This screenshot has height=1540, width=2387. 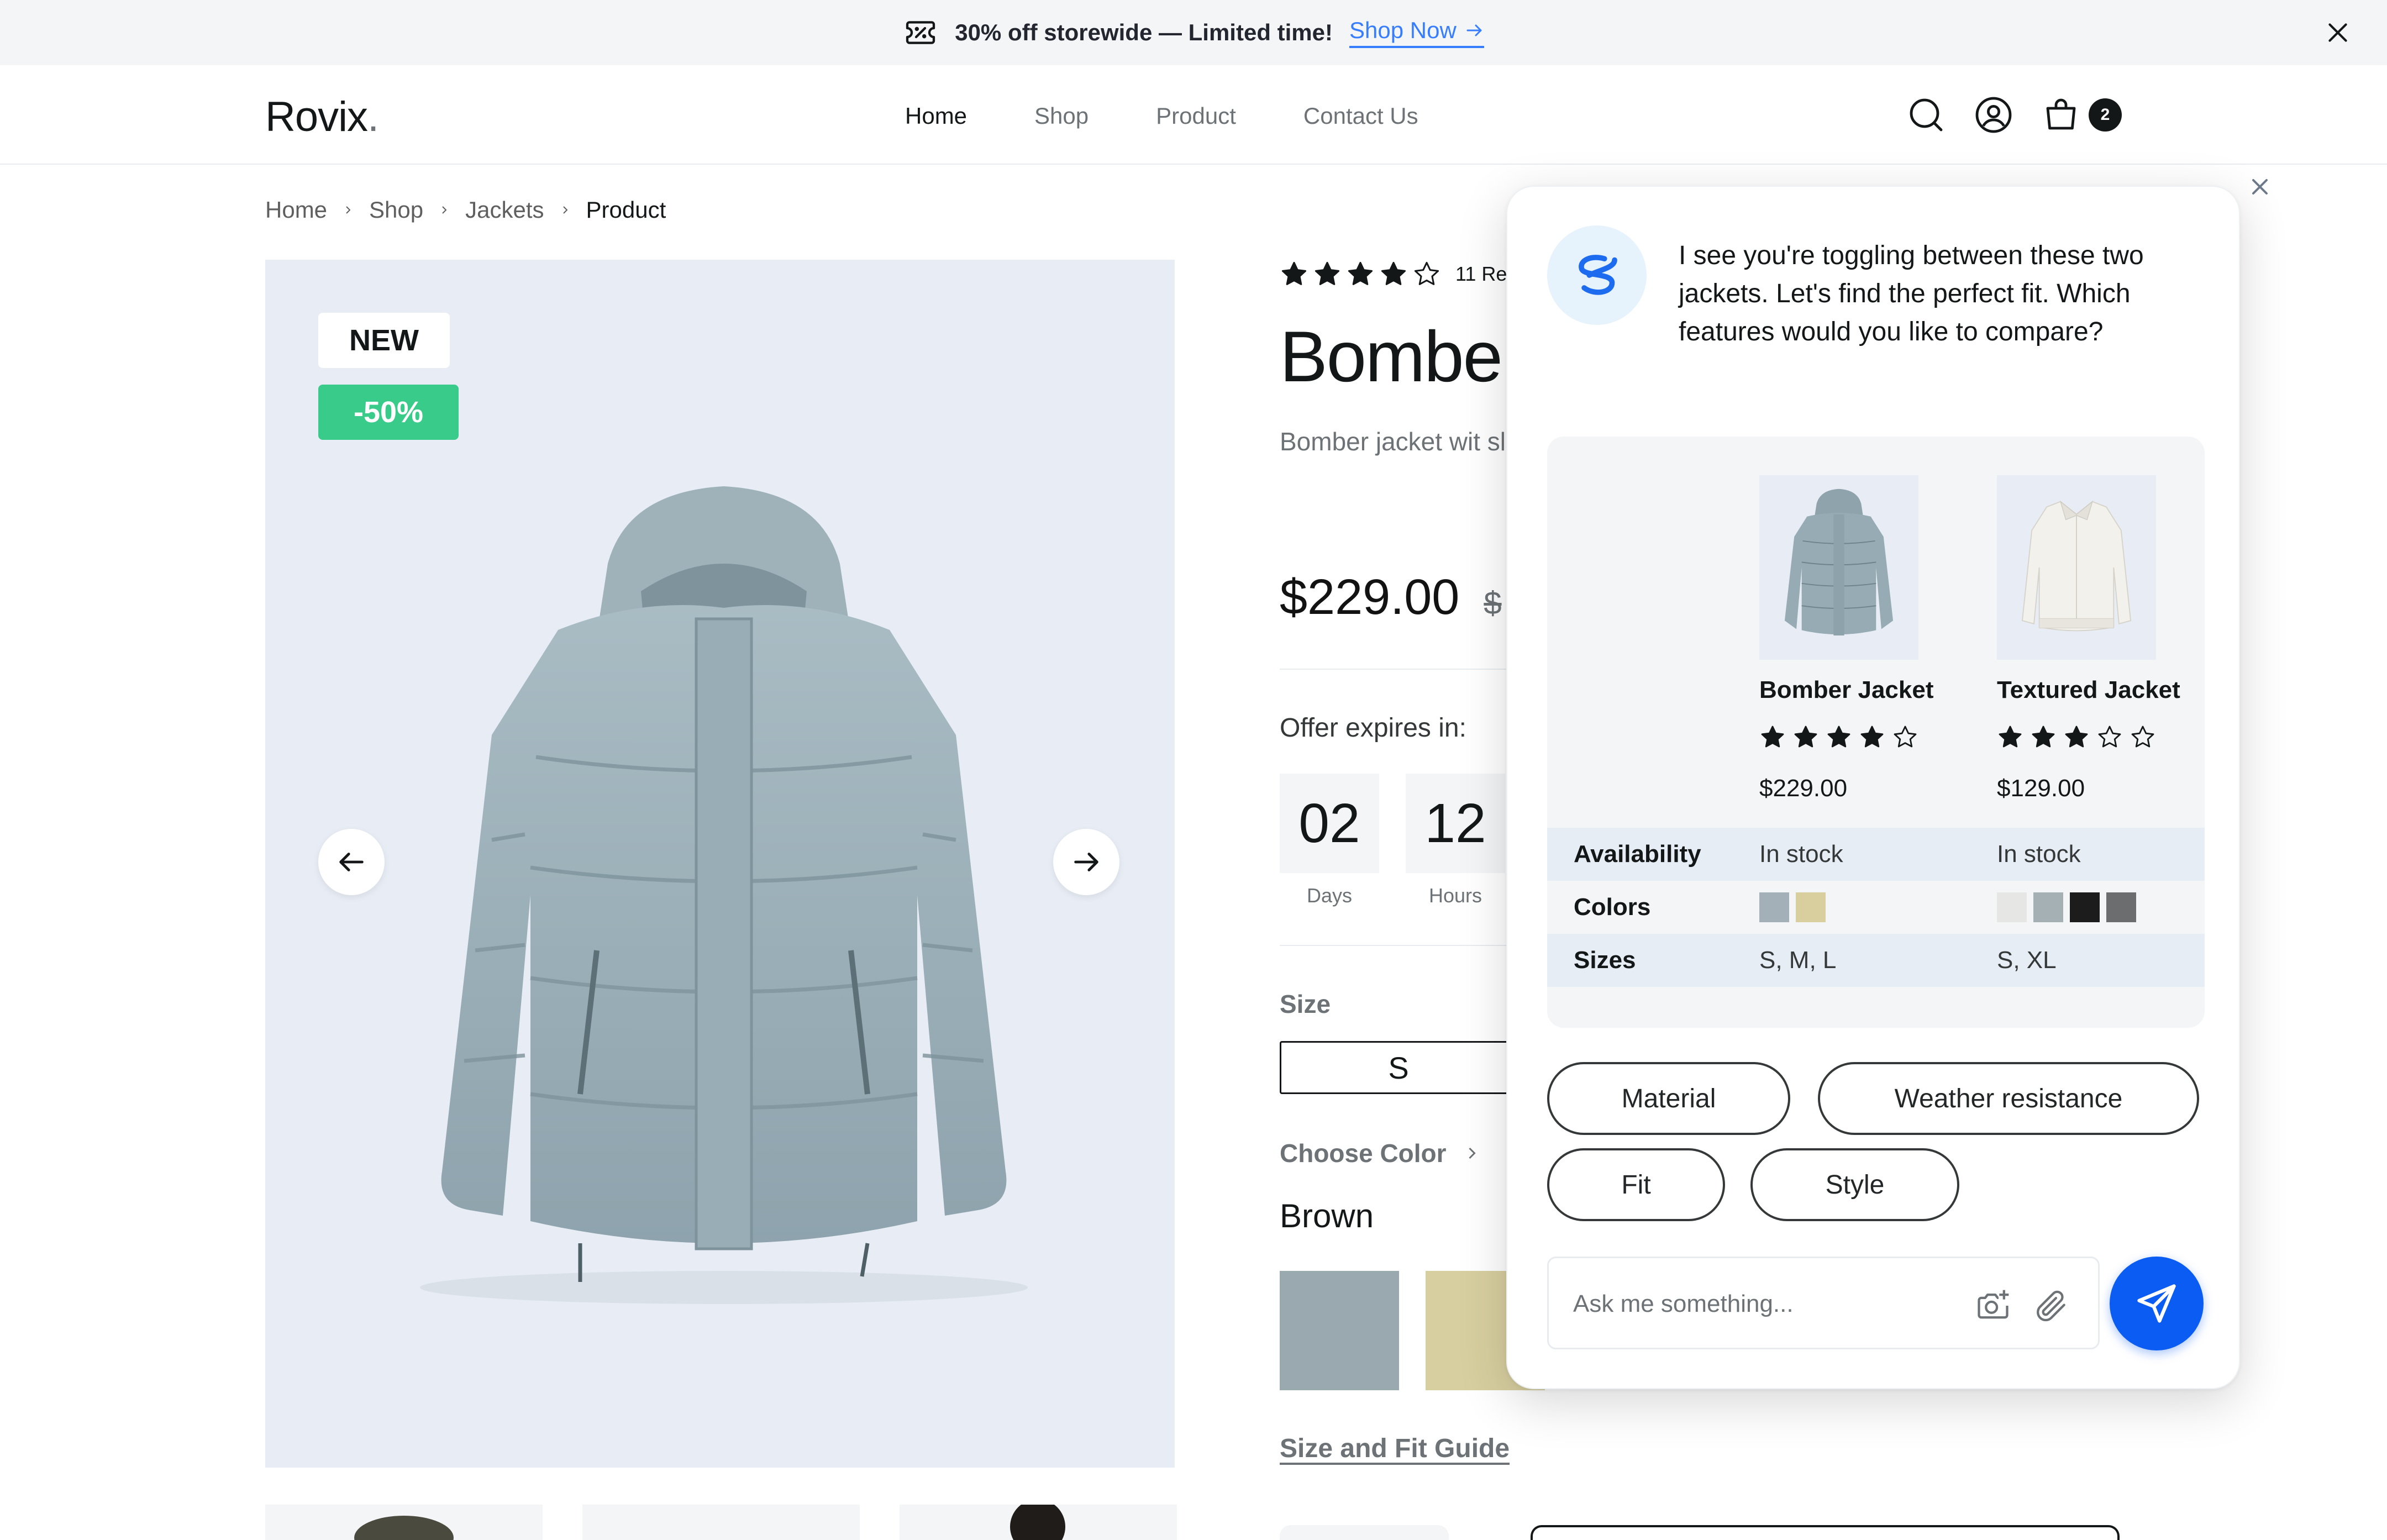 I want to click on discount-badge: -50%, so click(x=388, y=412).